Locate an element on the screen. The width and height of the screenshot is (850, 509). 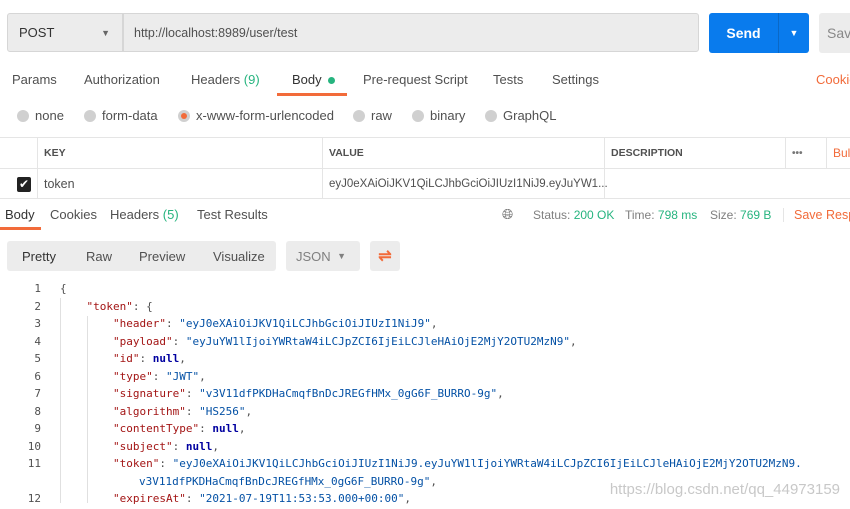
globe-icon: 🌐︎ is located at coordinates (507, 214).